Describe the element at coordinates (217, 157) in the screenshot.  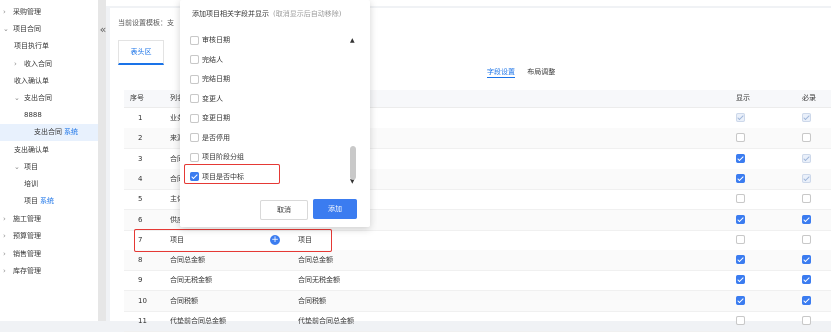
I see `popup-field-option: 项目阶段分组` at that location.